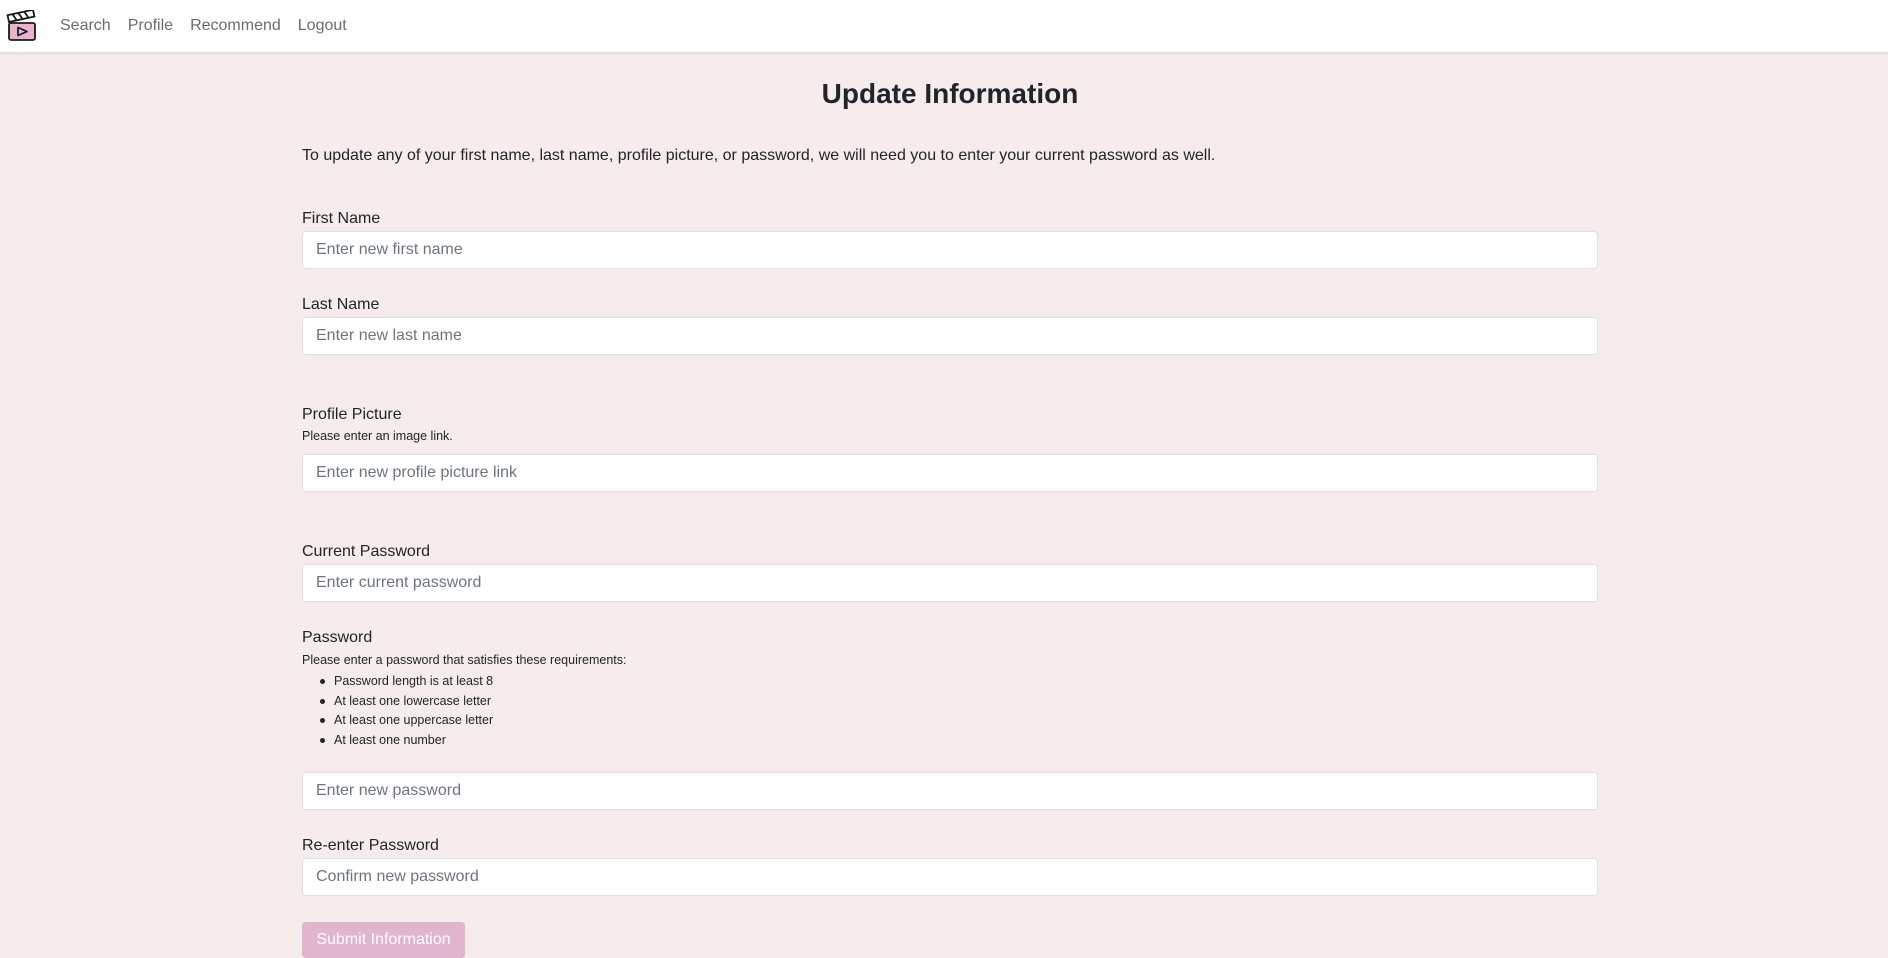 The image size is (1888, 958). What do you see at coordinates (337, 637) in the screenshot?
I see `password-label: Password` at bounding box center [337, 637].